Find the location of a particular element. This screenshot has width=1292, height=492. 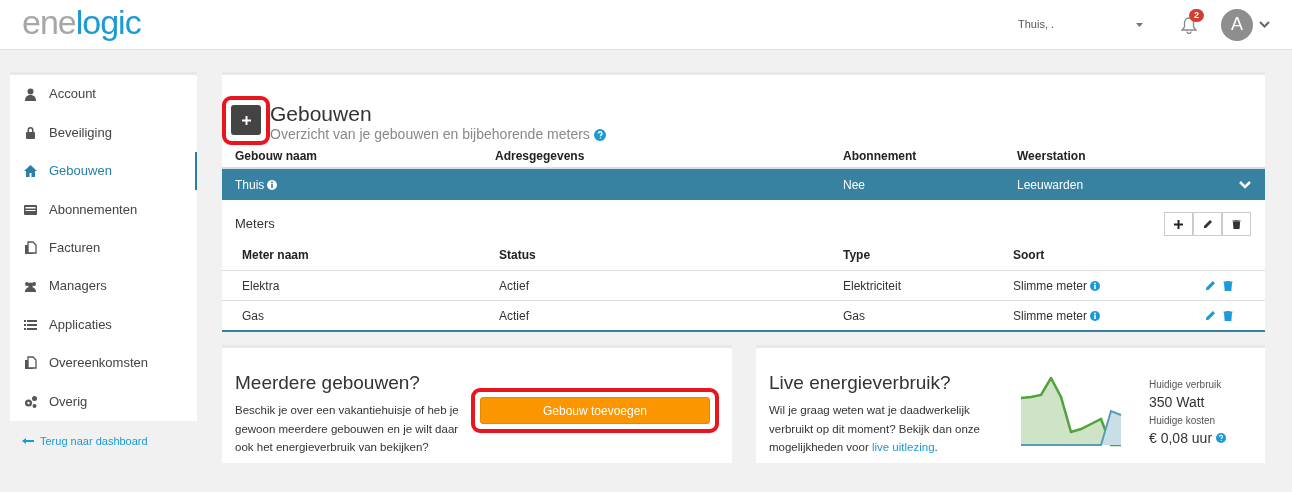

column-header: Abonnement is located at coordinates (880, 156).